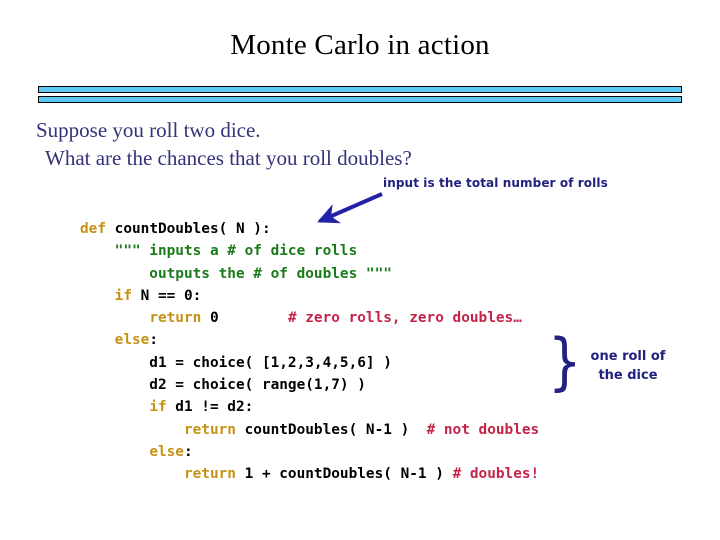 Image resolution: width=720 pixels, height=540 pixels. What do you see at coordinates (344, 474) in the screenshot?
I see `code-token-id: 1 + countDoubles( N-1 )` at bounding box center [344, 474].